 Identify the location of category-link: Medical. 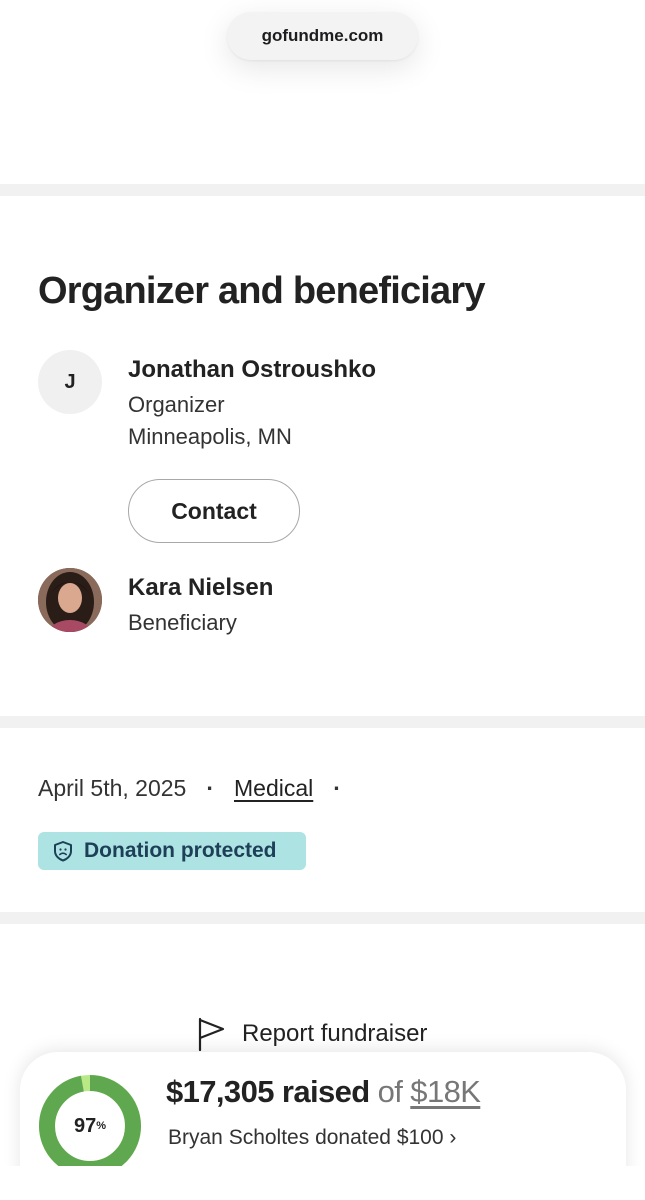
(273, 788).